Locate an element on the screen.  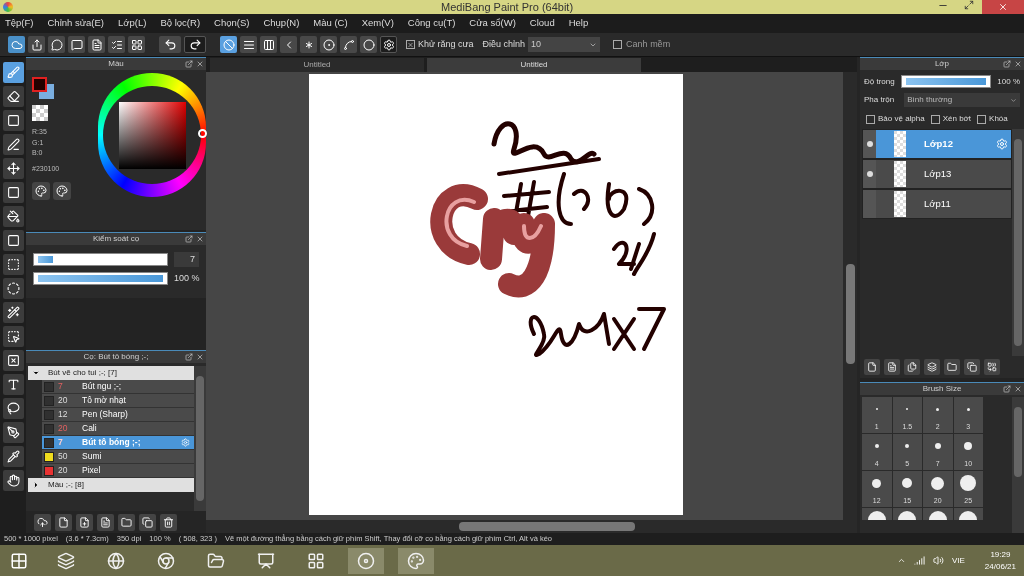
lasso-select-icon is located at coordinates (13, 408).